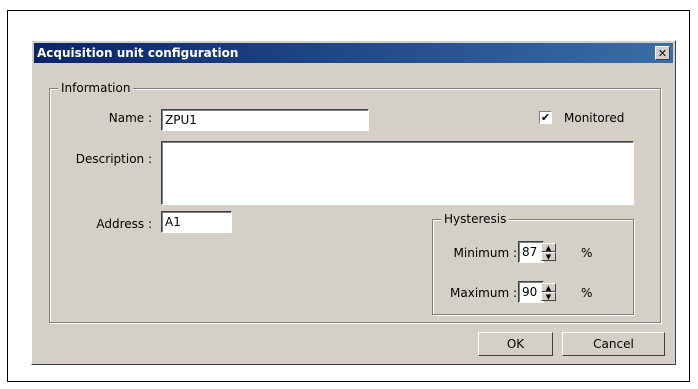 Image resolution: width=698 pixels, height=389 pixels. What do you see at coordinates (548, 256) in the screenshot?
I see `minimum-down-arrow-icon: ▼` at bounding box center [548, 256].